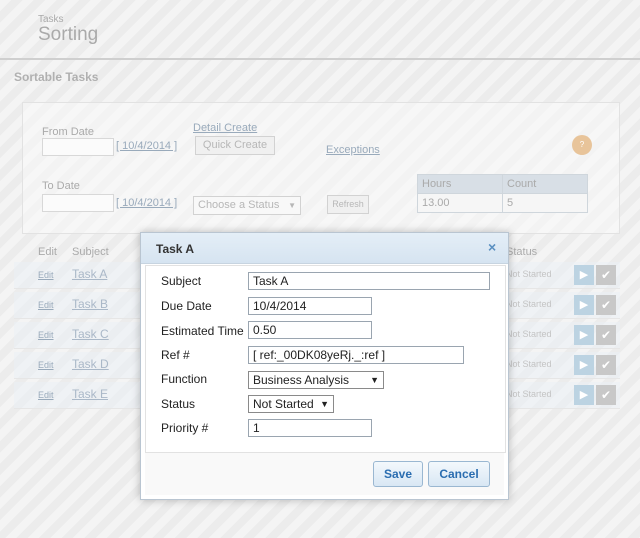 This screenshot has height=538, width=640. What do you see at coordinates (90, 394) in the screenshot?
I see `row-subject-link: Task E` at bounding box center [90, 394].